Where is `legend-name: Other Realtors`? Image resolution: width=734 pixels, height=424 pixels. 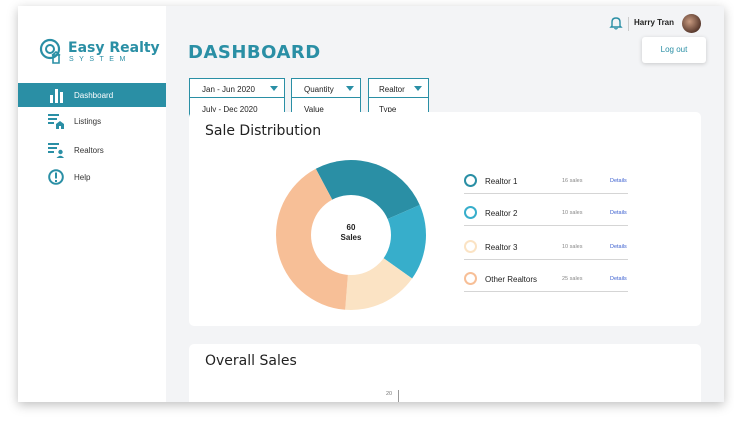 legend-name: Other Realtors is located at coordinates (511, 279).